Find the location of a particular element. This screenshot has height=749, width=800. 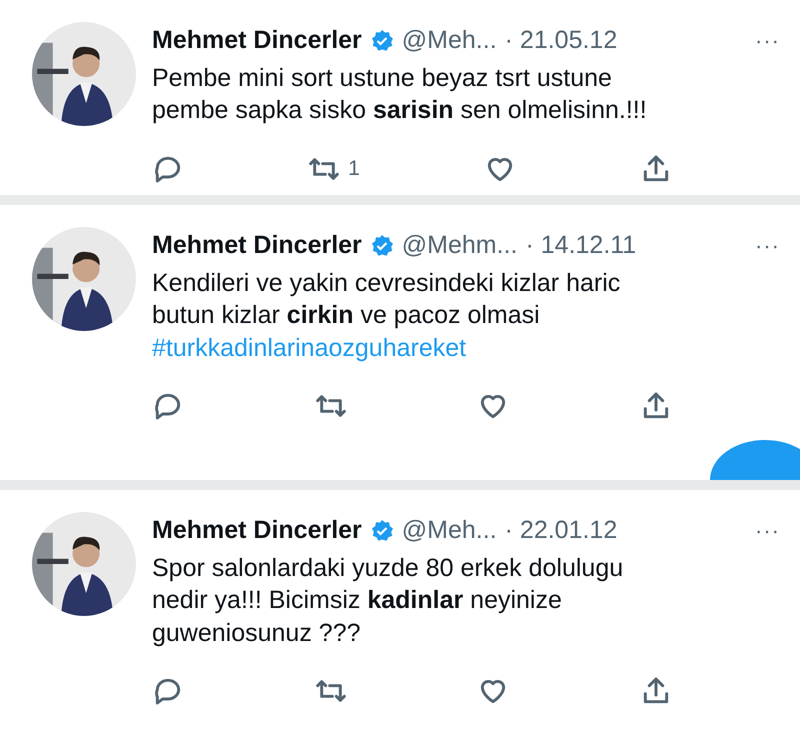

tweet-date: · 21.05.12 is located at coordinates (561, 40).